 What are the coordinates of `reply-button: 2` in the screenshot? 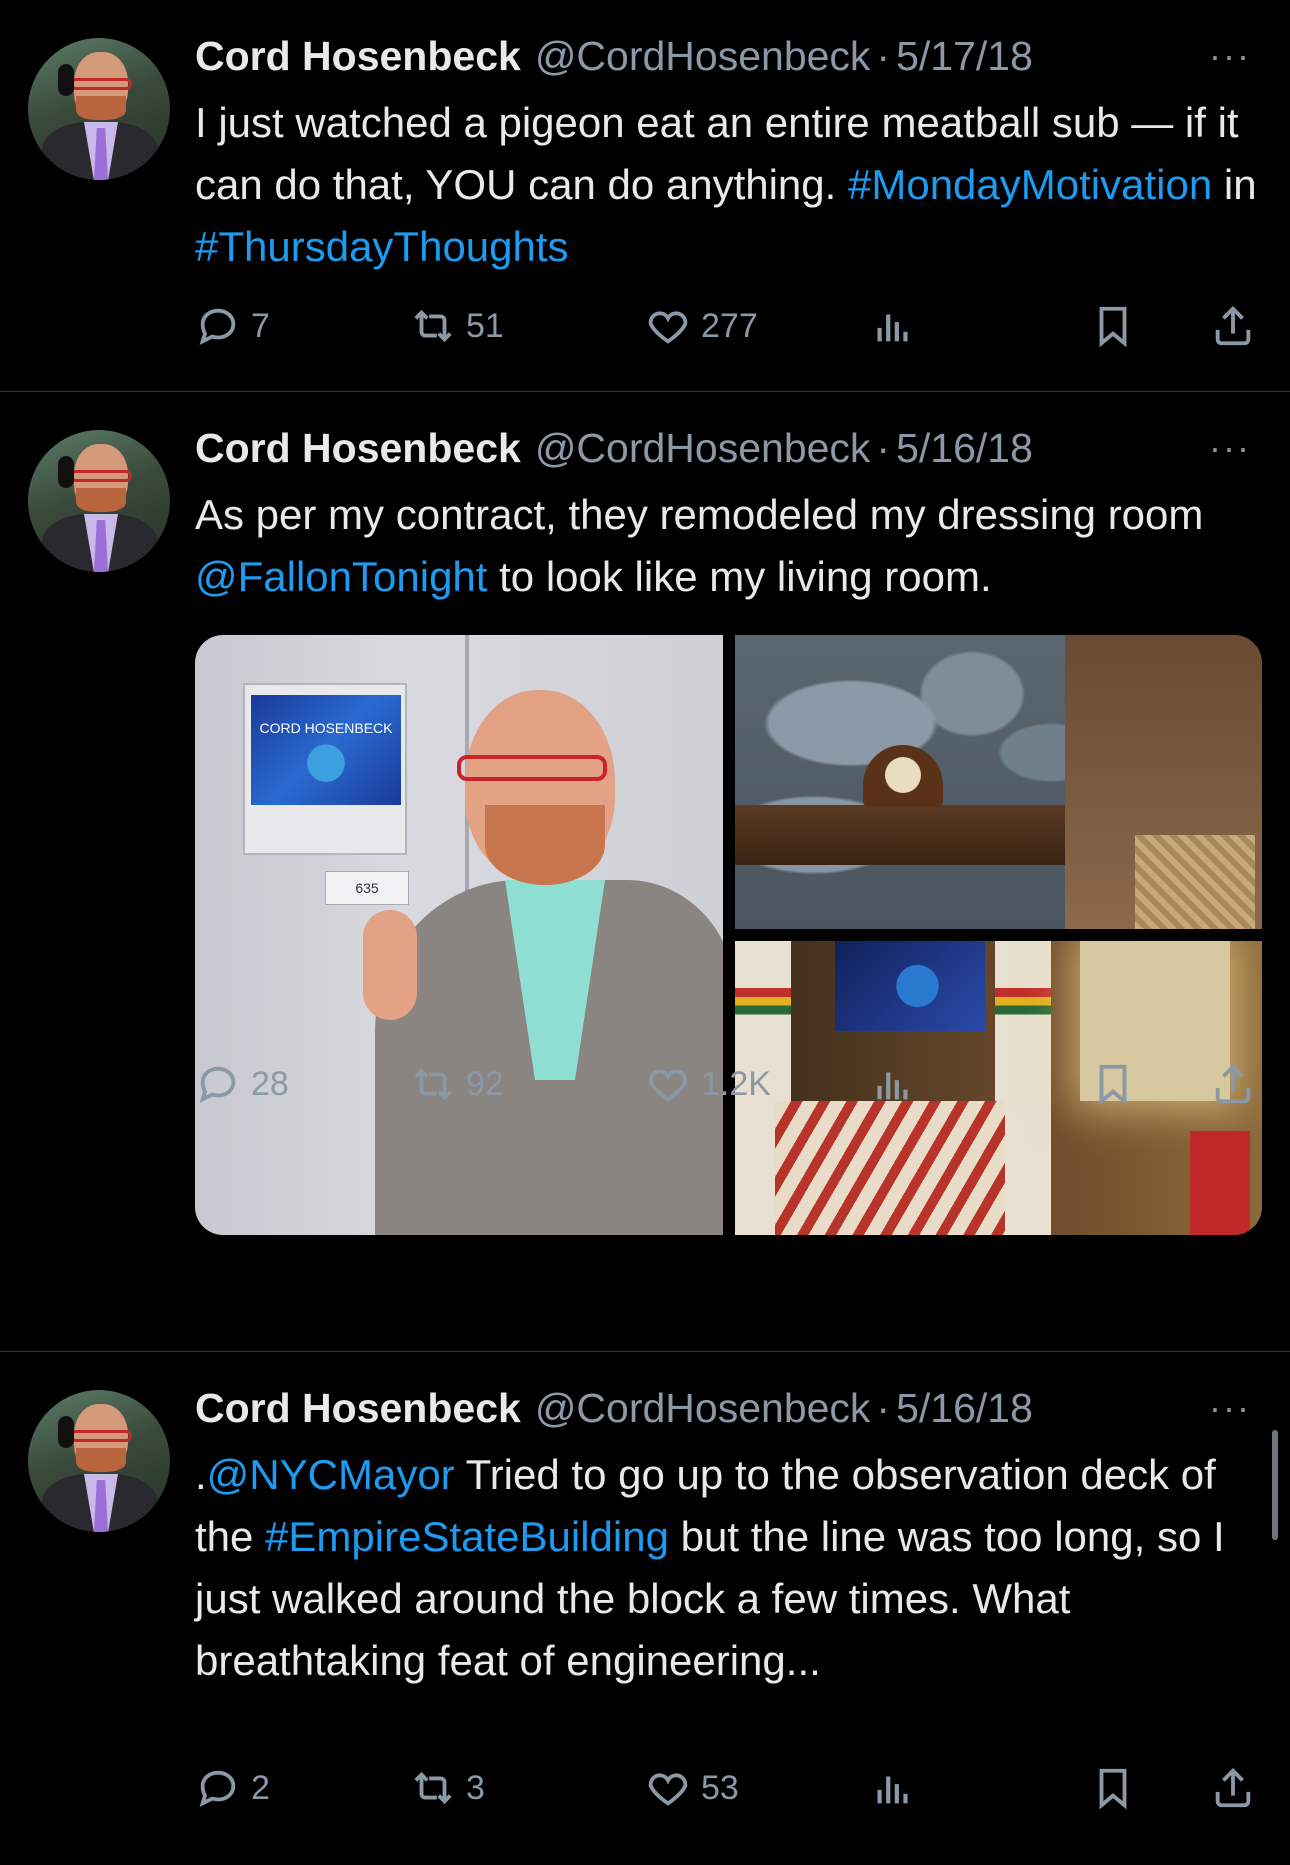 It's located at (232, 1788).